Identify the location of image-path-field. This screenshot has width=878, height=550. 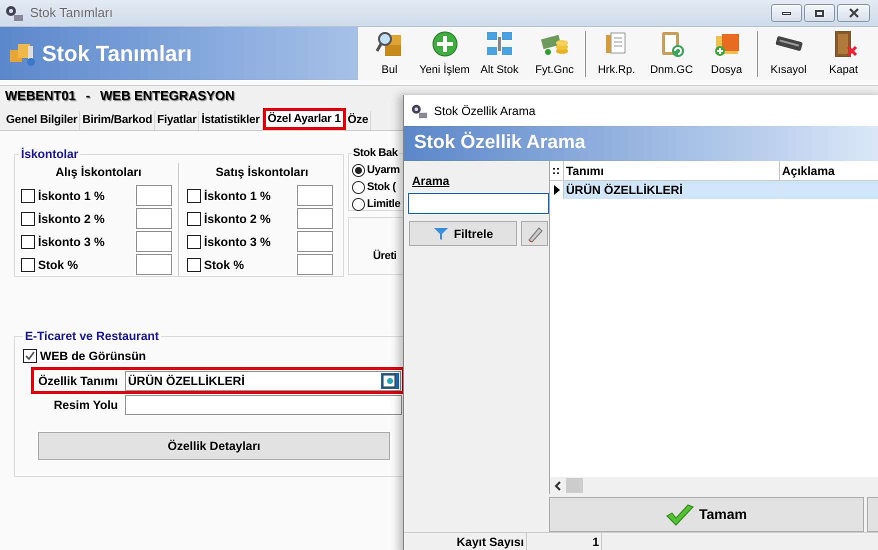
(263, 405).